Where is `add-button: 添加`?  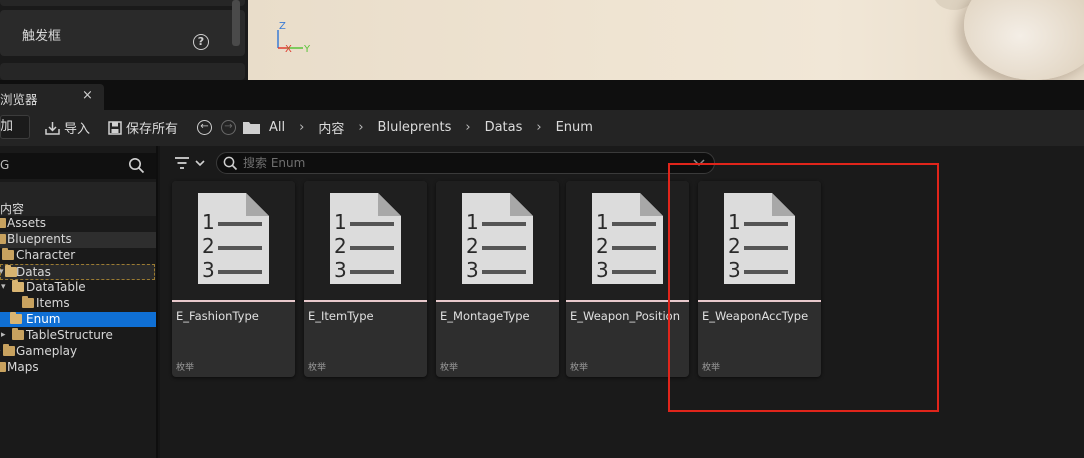
add-button: 添加 is located at coordinates (15, 127).